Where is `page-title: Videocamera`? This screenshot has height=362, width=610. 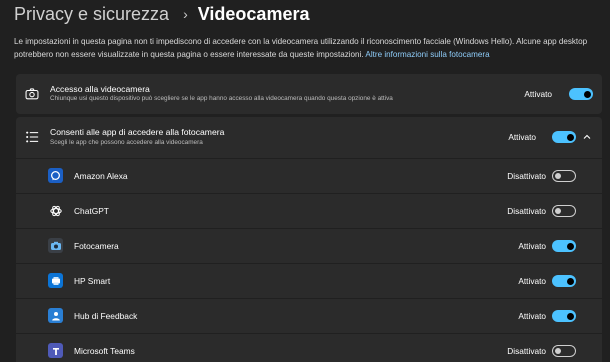 page-title: Videocamera is located at coordinates (253, 13).